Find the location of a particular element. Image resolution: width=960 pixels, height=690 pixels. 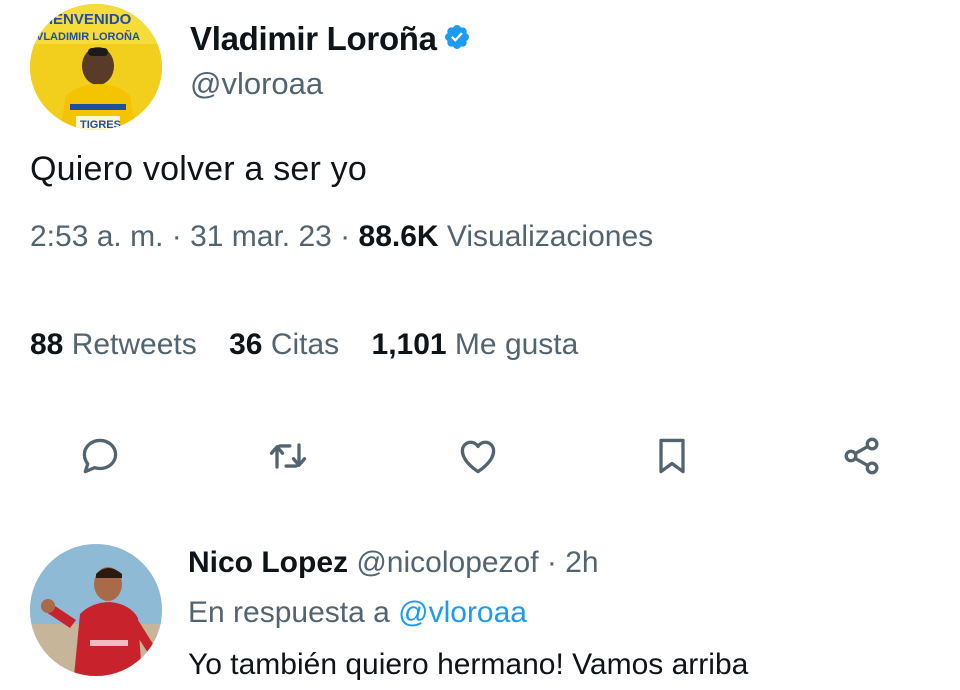

reply-handle: @nicolopezof is located at coordinates (443, 562).